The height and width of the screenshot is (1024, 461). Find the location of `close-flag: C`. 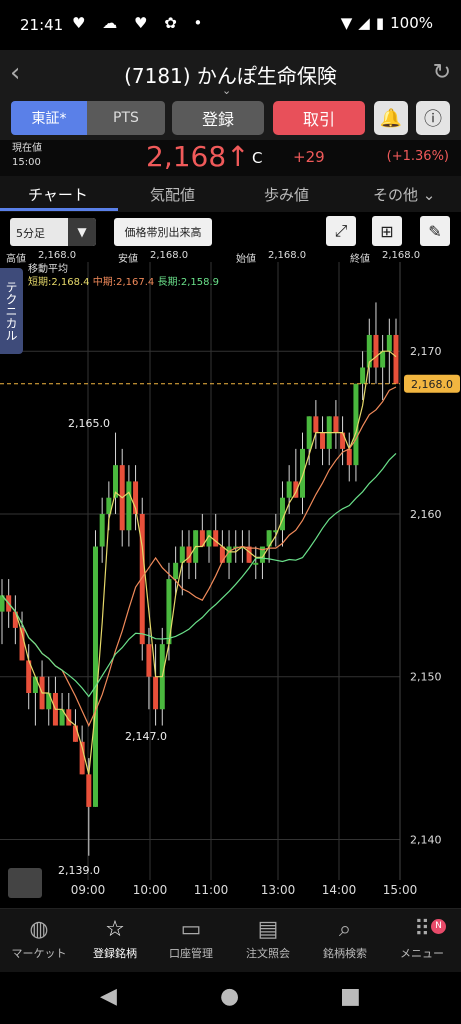

close-flag: C is located at coordinates (257, 158).